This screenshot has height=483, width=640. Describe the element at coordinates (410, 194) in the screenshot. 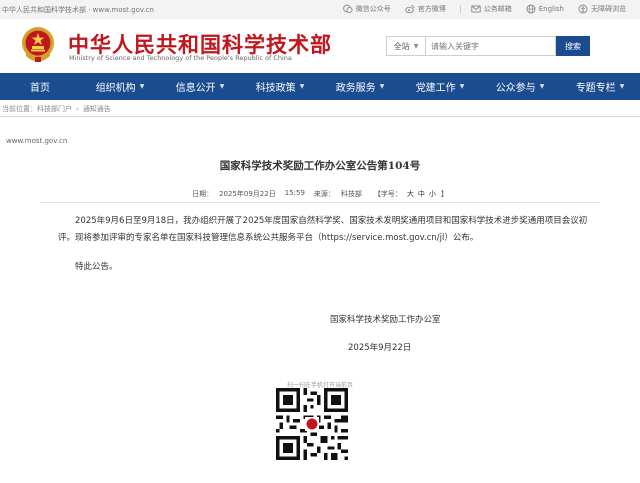

I see `font-size-large: 大` at that location.